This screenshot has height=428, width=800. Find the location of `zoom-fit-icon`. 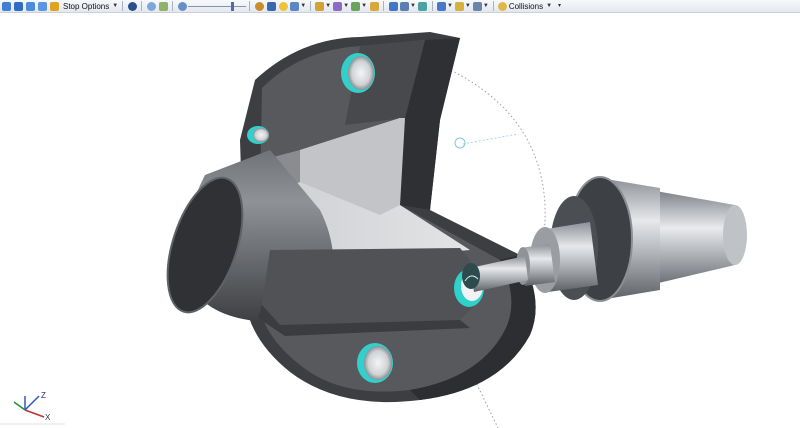

zoom-fit-icon is located at coordinates (163, 6).